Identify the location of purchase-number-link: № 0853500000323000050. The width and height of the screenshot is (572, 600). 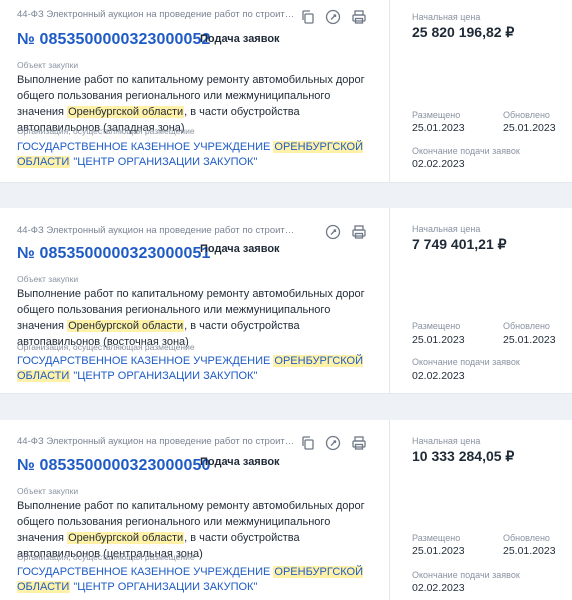
(113, 466).